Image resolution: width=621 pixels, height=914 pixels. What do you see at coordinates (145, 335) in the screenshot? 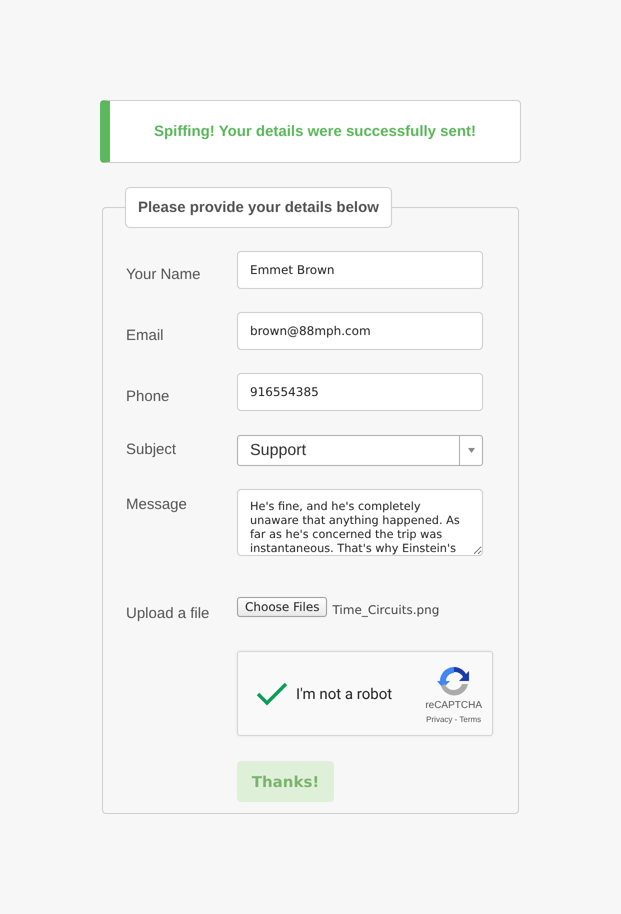
I see `field-label: Email` at bounding box center [145, 335].